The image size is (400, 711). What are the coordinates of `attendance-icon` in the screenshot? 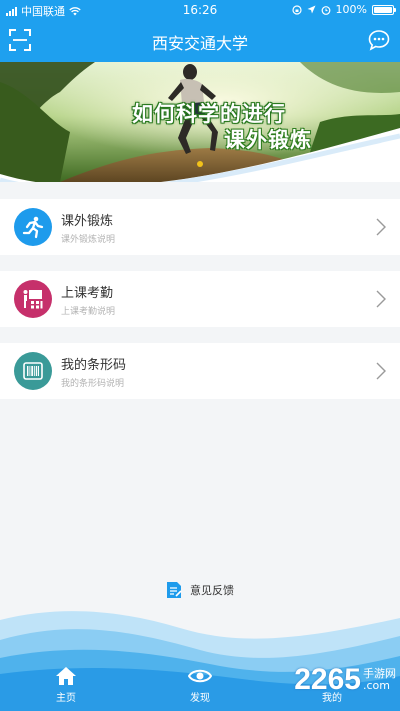 It's located at (33, 299).